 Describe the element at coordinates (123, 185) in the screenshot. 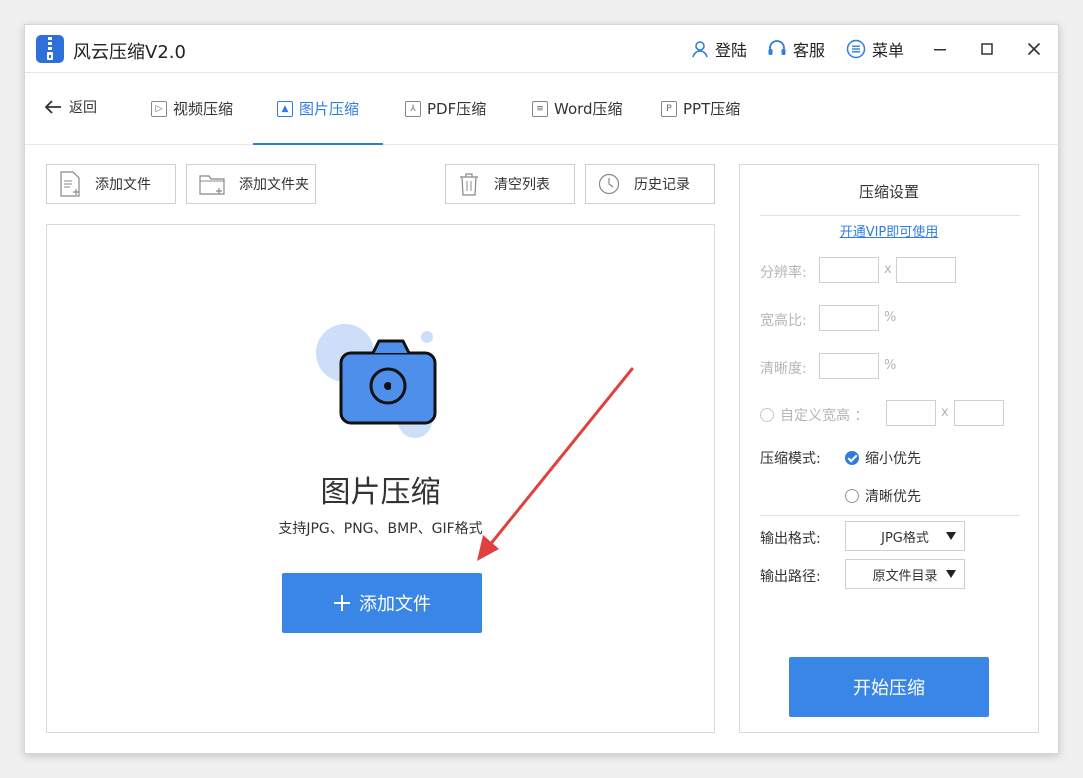

I see `add-file-label: 添加文件` at that location.